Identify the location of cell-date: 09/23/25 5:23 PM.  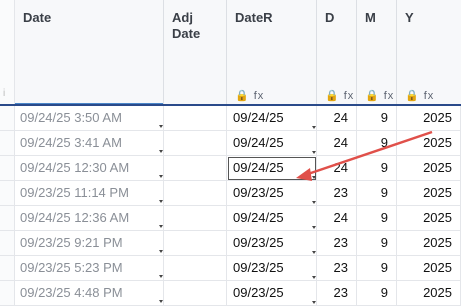
(89, 268).